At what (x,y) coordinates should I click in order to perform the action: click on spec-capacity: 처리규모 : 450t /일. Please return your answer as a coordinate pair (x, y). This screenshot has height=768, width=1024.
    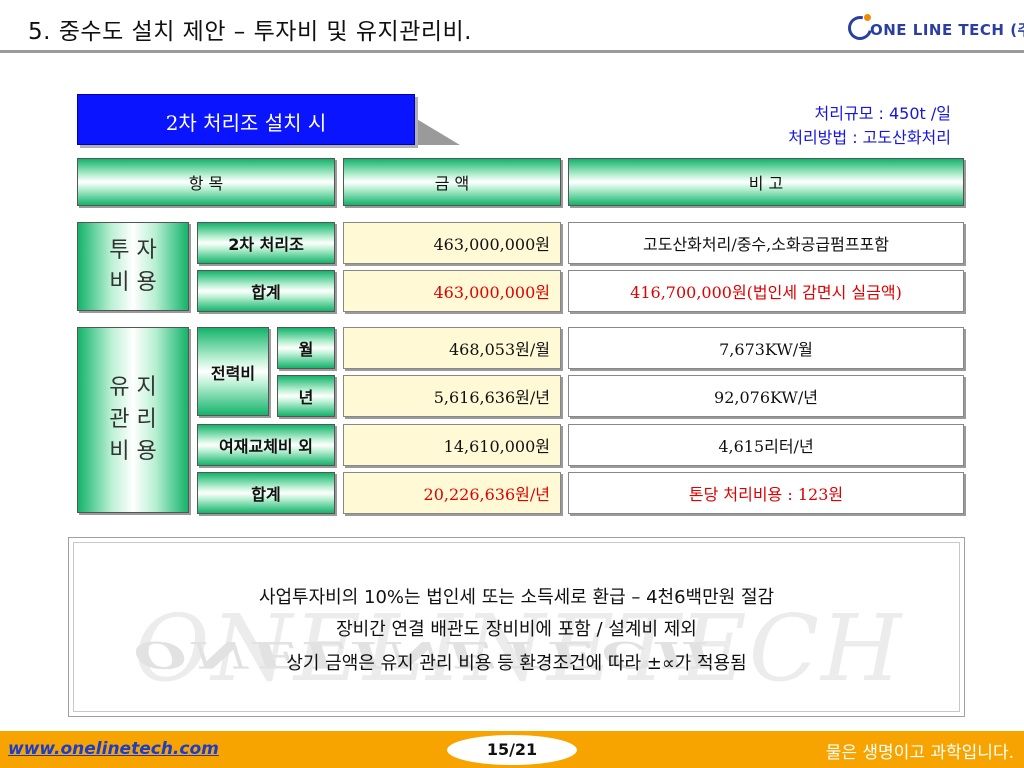
    Looking at the image, I should click on (882, 113).